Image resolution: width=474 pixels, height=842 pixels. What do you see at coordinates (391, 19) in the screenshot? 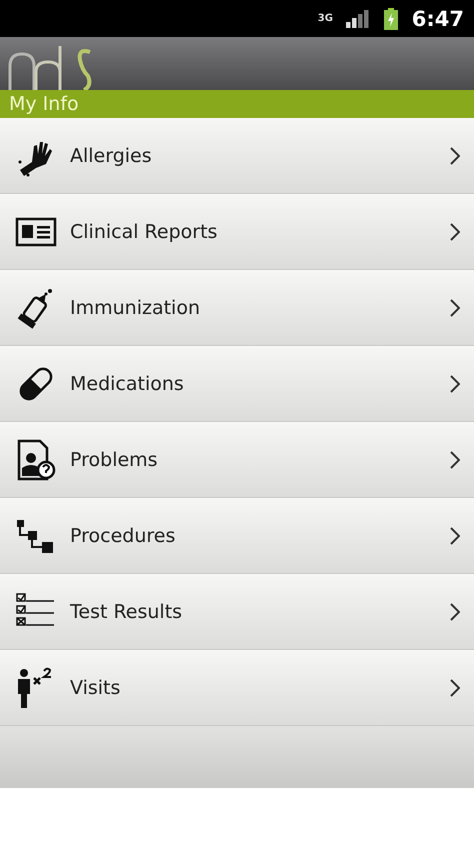
I see `battery-charging-icon` at bounding box center [391, 19].